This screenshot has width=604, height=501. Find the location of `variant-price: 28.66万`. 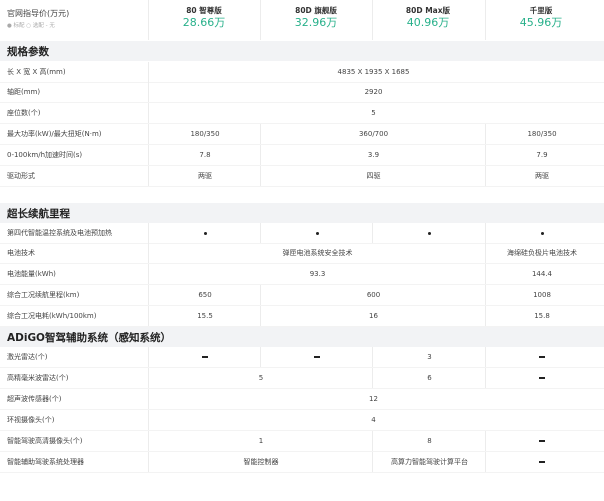

variant-price: 28.66万 is located at coordinates (204, 22).